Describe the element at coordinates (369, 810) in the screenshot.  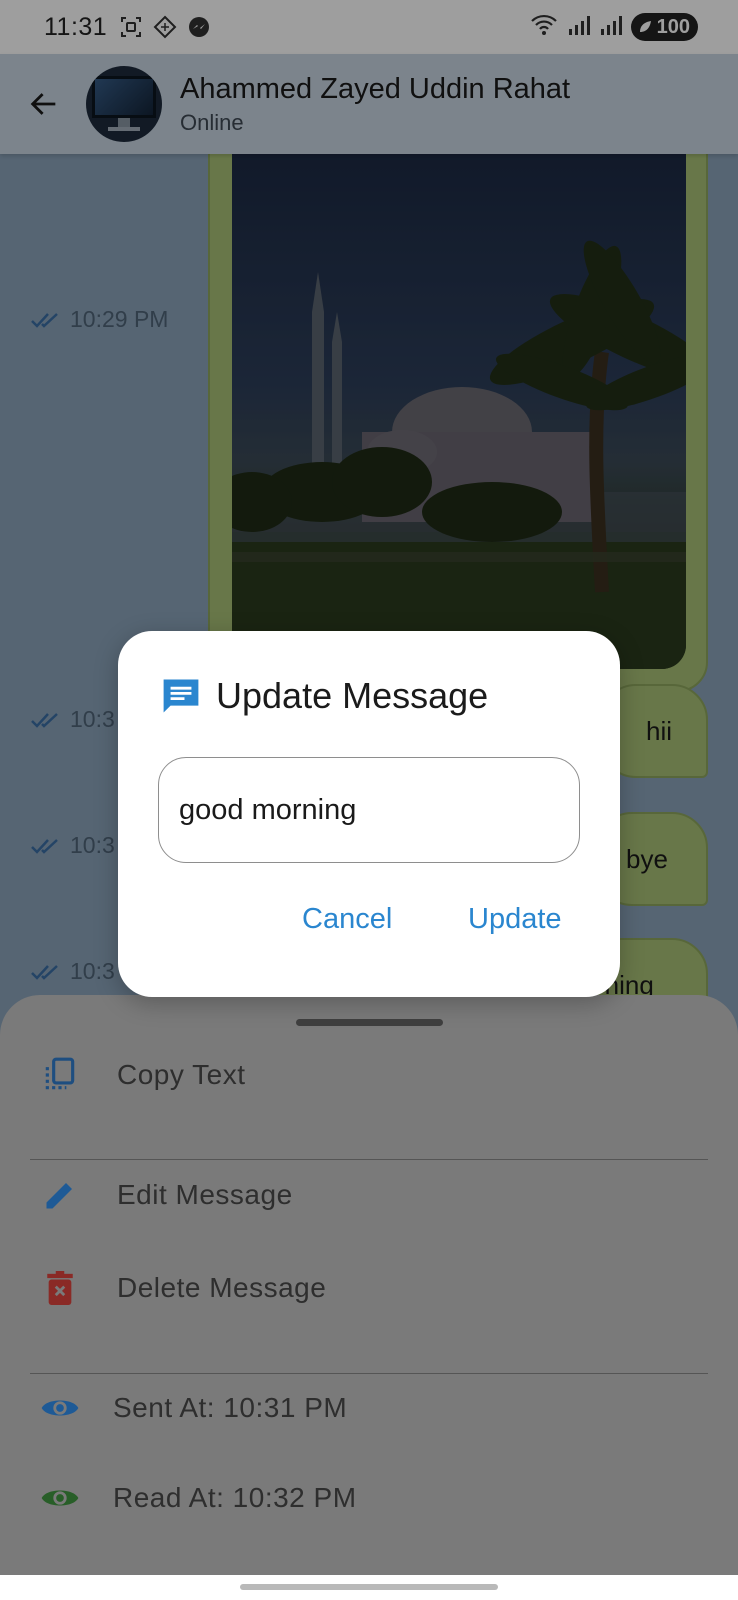
I see `message-edit-input` at that location.